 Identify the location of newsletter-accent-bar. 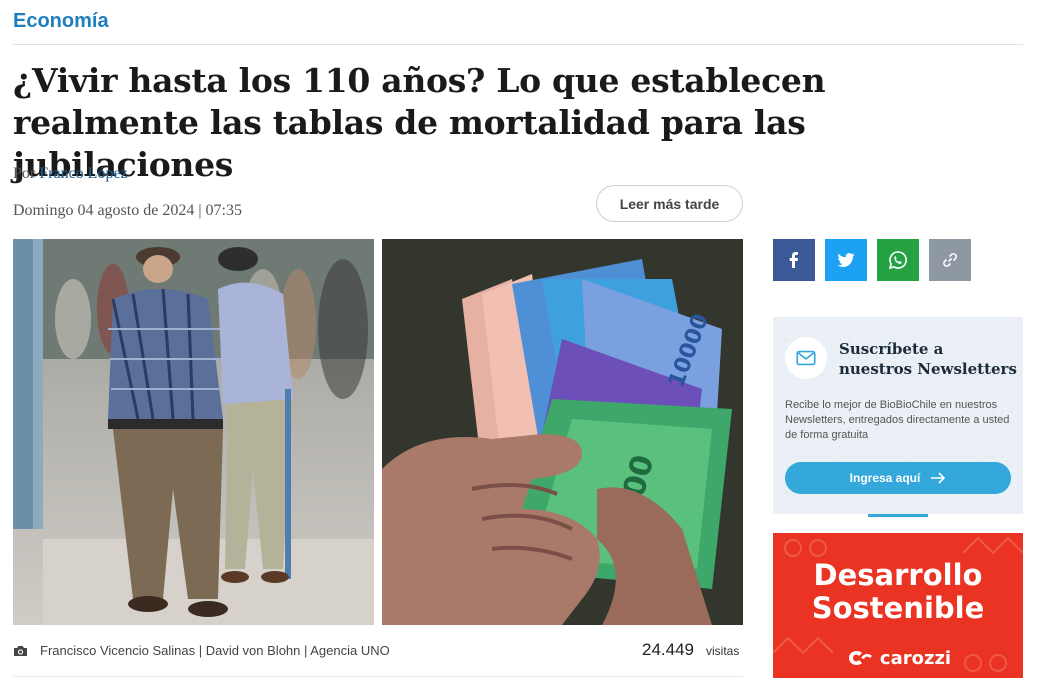
(898, 515).